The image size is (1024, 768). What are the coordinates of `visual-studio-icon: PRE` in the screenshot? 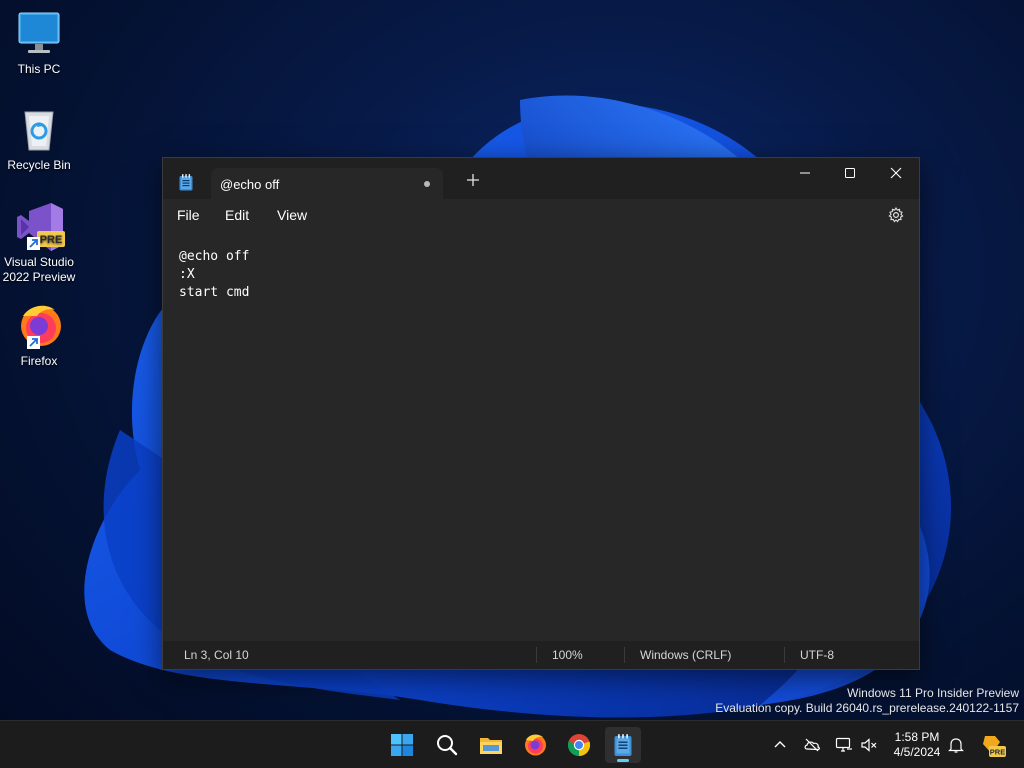 It's located at (40, 227).